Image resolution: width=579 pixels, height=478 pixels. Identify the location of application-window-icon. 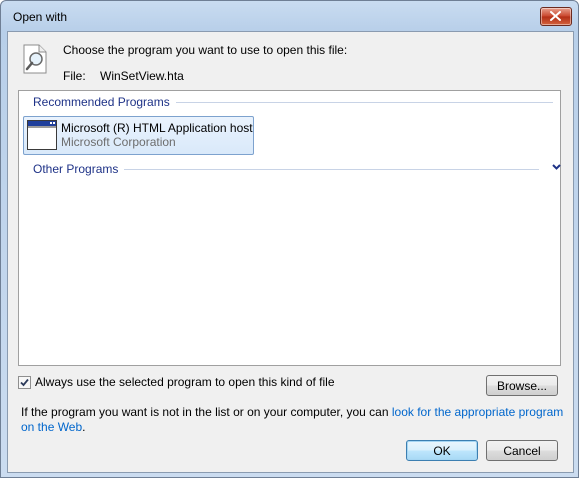
(42, 135).